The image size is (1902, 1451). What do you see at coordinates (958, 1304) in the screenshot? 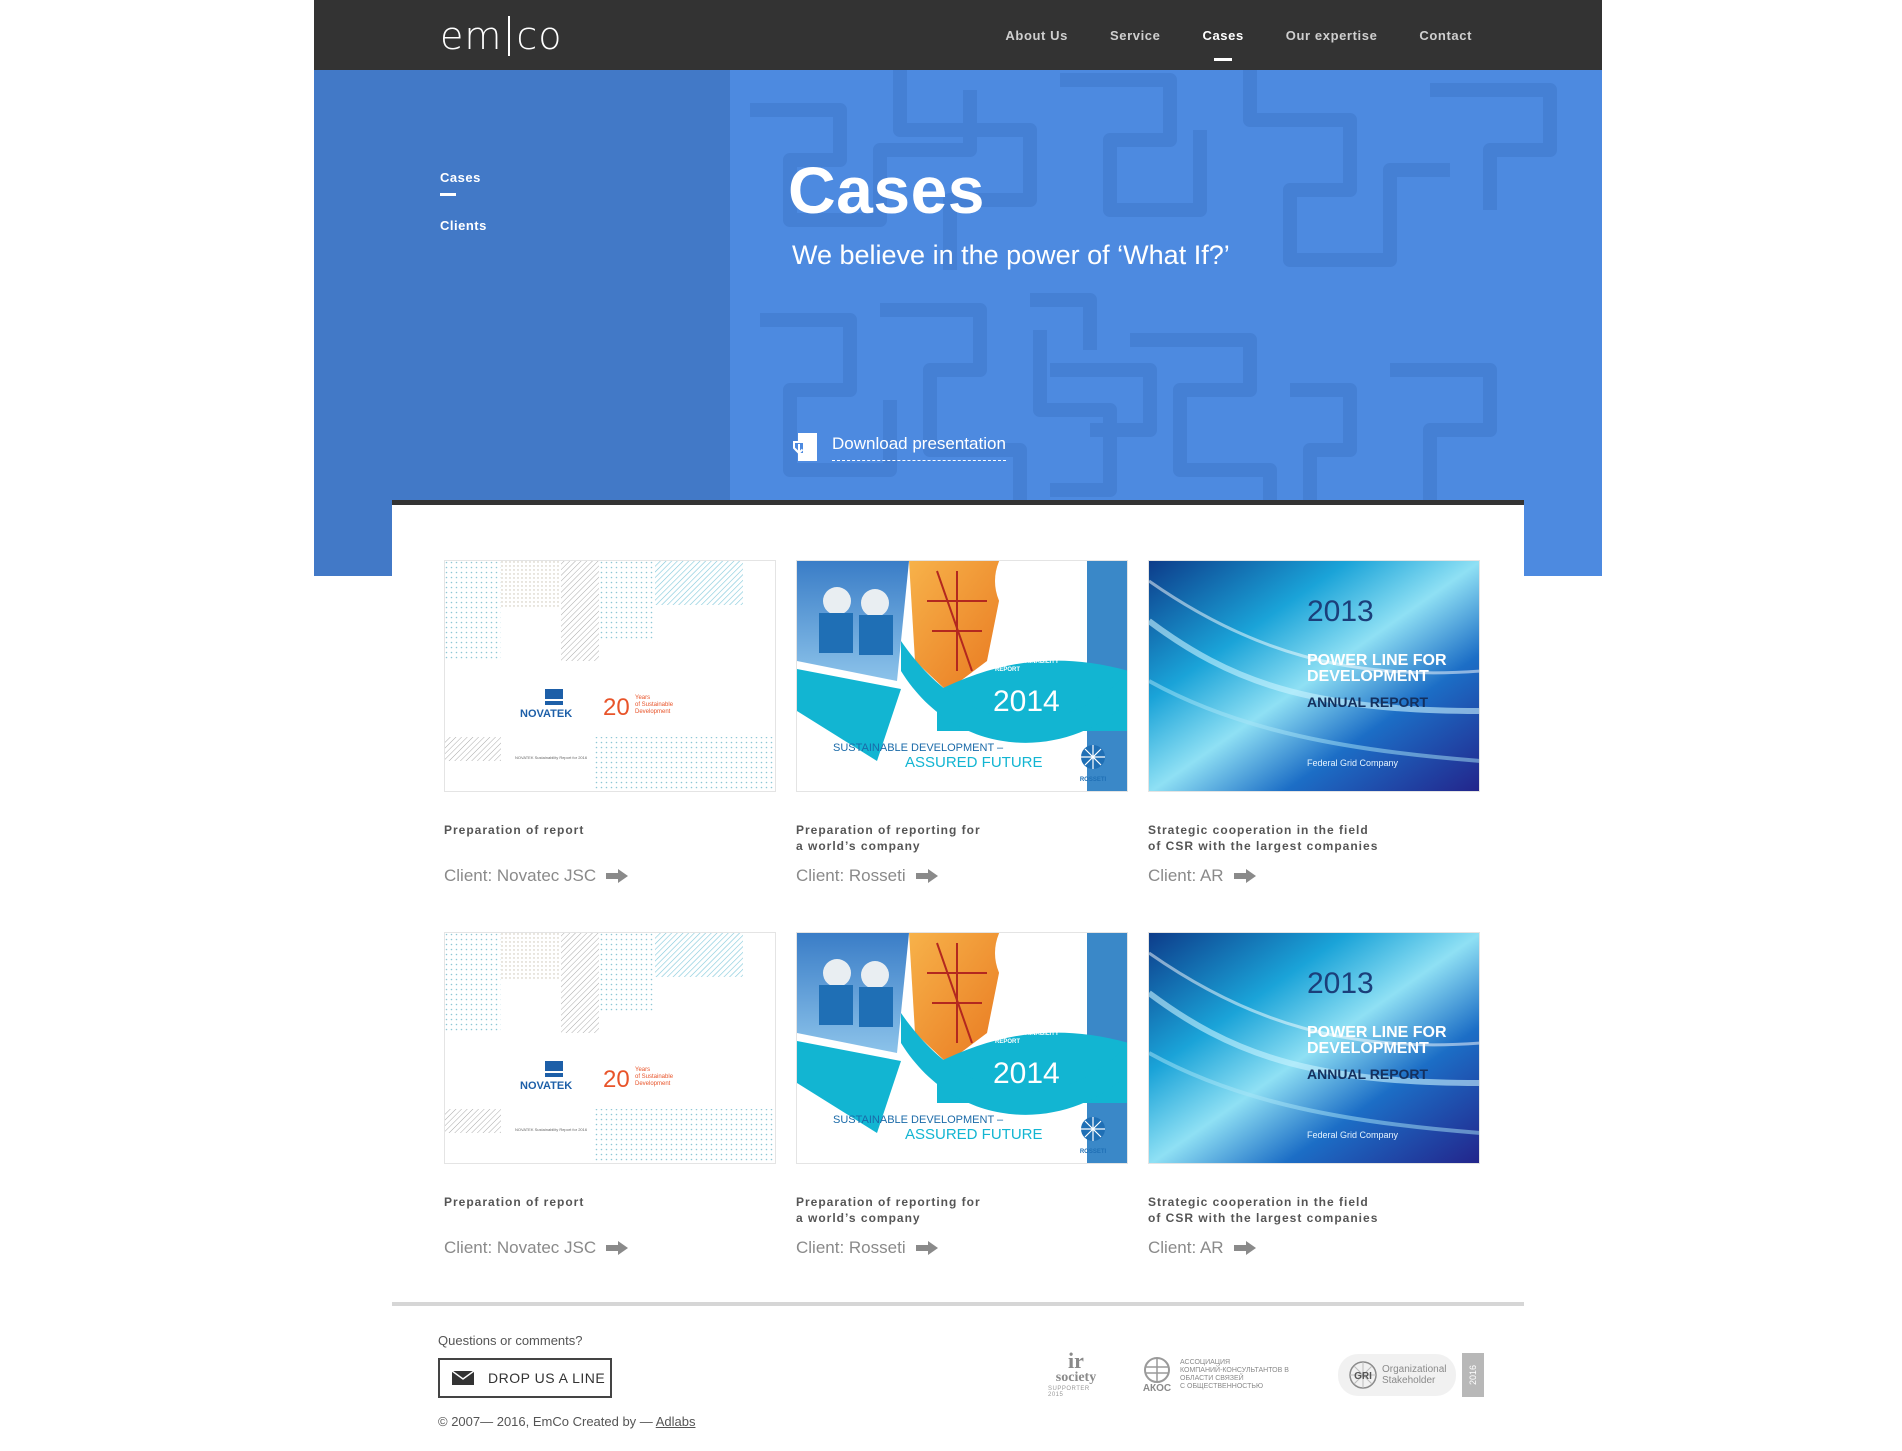
I see `footer-divider` at bounding box center [958, 1304].